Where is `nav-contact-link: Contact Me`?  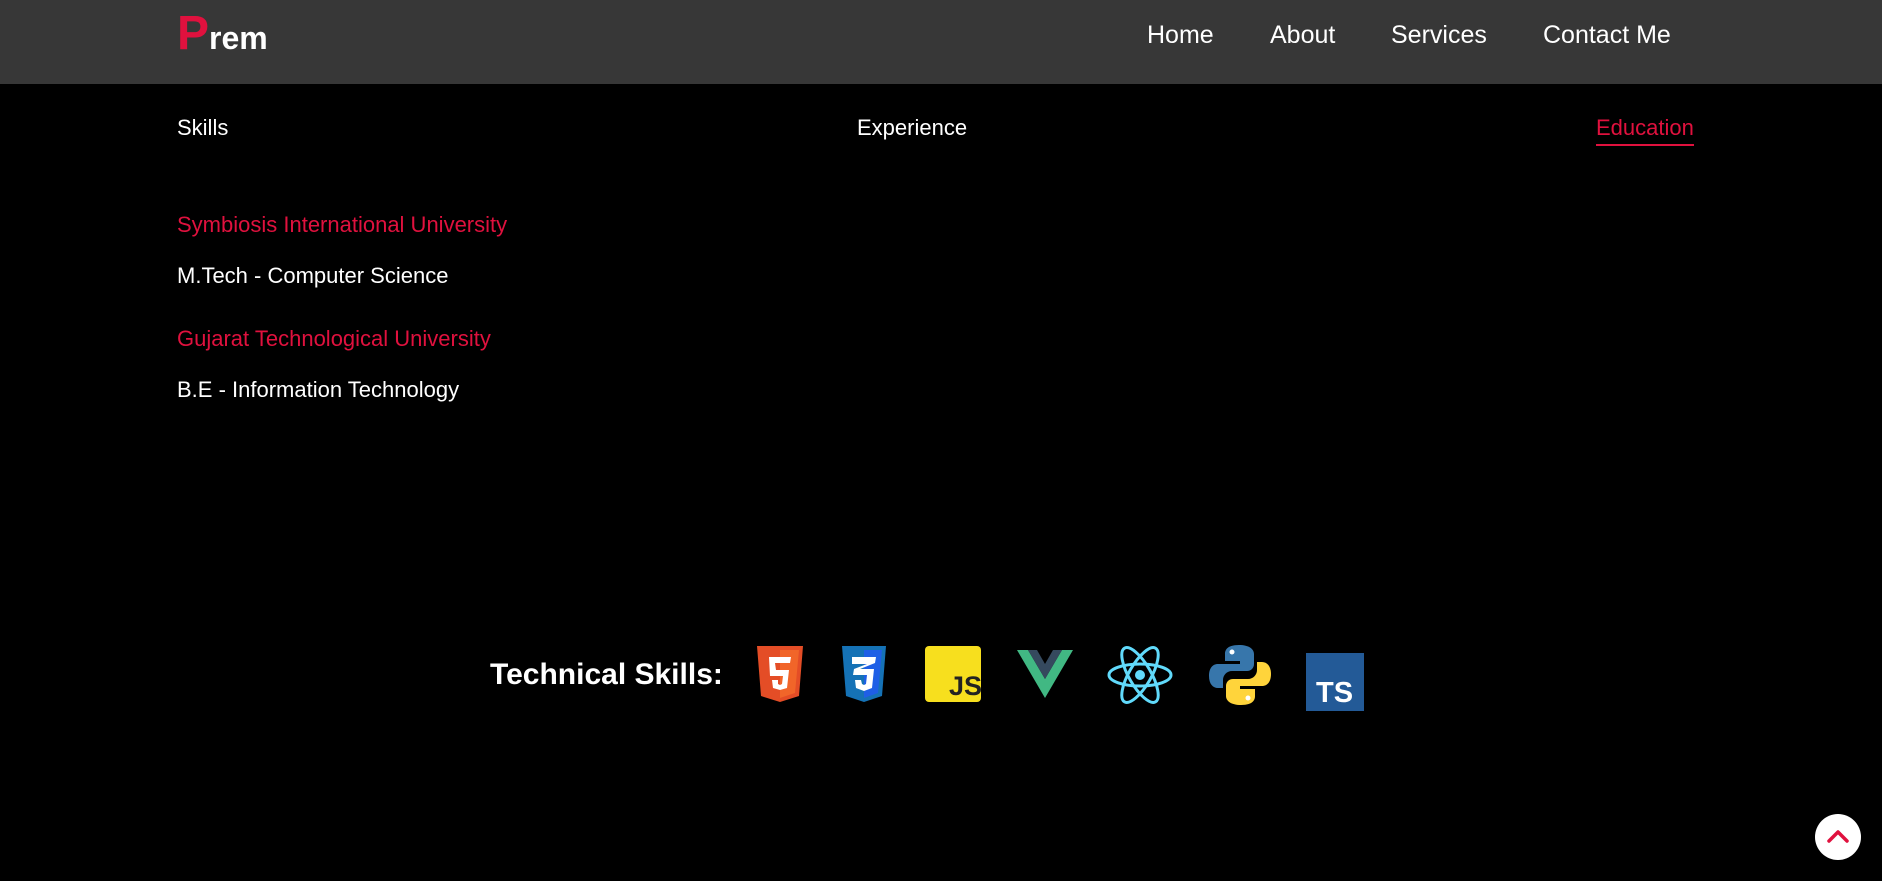 nav-contact-link: Contact Me is located at coordinates (1607, 35).